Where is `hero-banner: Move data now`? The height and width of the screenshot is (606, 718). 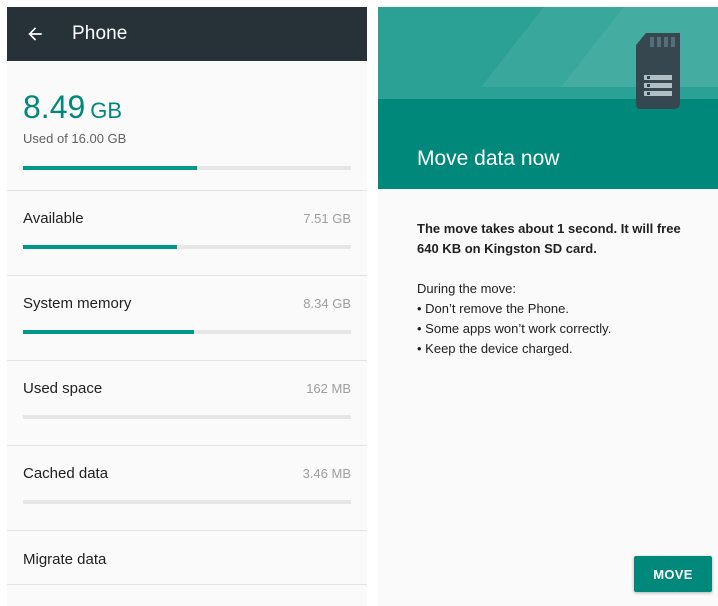 hero-banner: Move data now is located at coordinates (548, 98).